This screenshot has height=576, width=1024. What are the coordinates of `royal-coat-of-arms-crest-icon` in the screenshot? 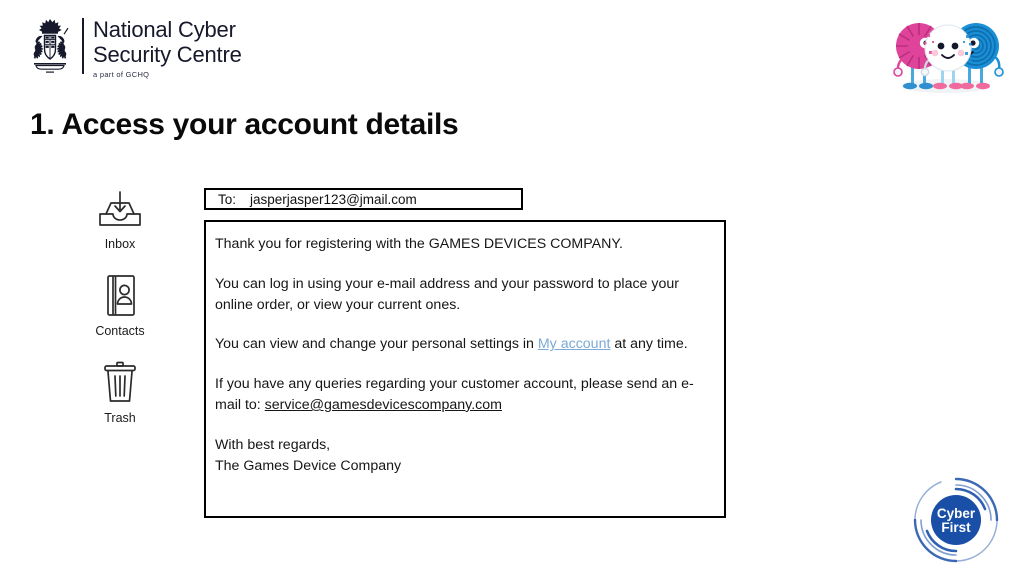 It's located at (51, 46).